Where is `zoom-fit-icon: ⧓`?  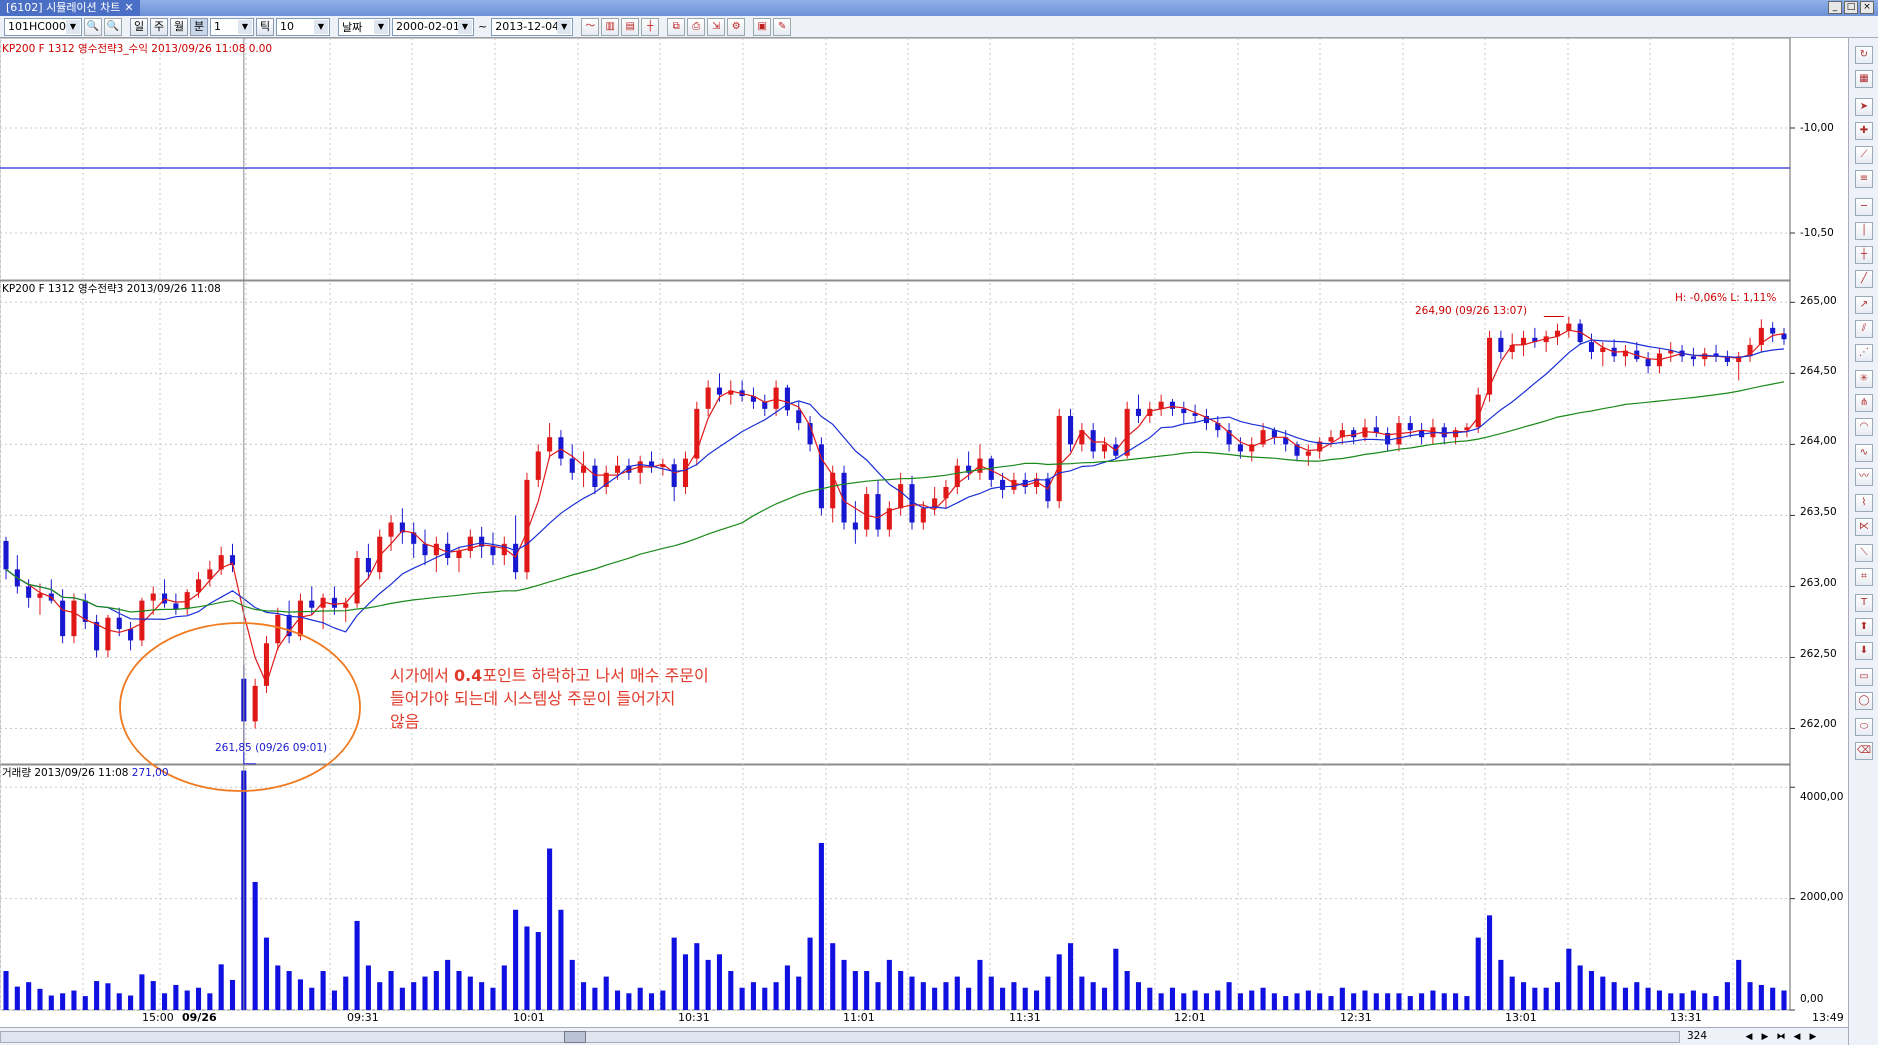 zoom-fit-icon: ⧓ is located at coordinates (1781, 1037).